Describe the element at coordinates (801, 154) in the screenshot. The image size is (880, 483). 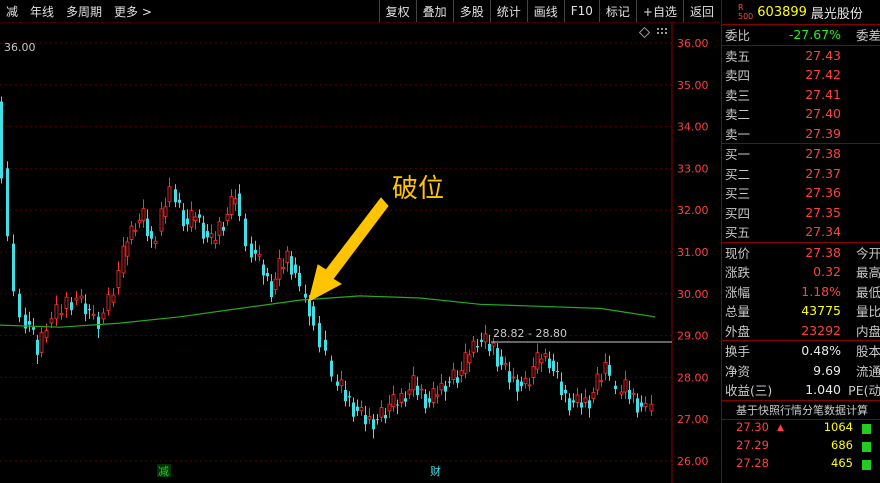
I see `bid-row: 买一 27.38` at that location.